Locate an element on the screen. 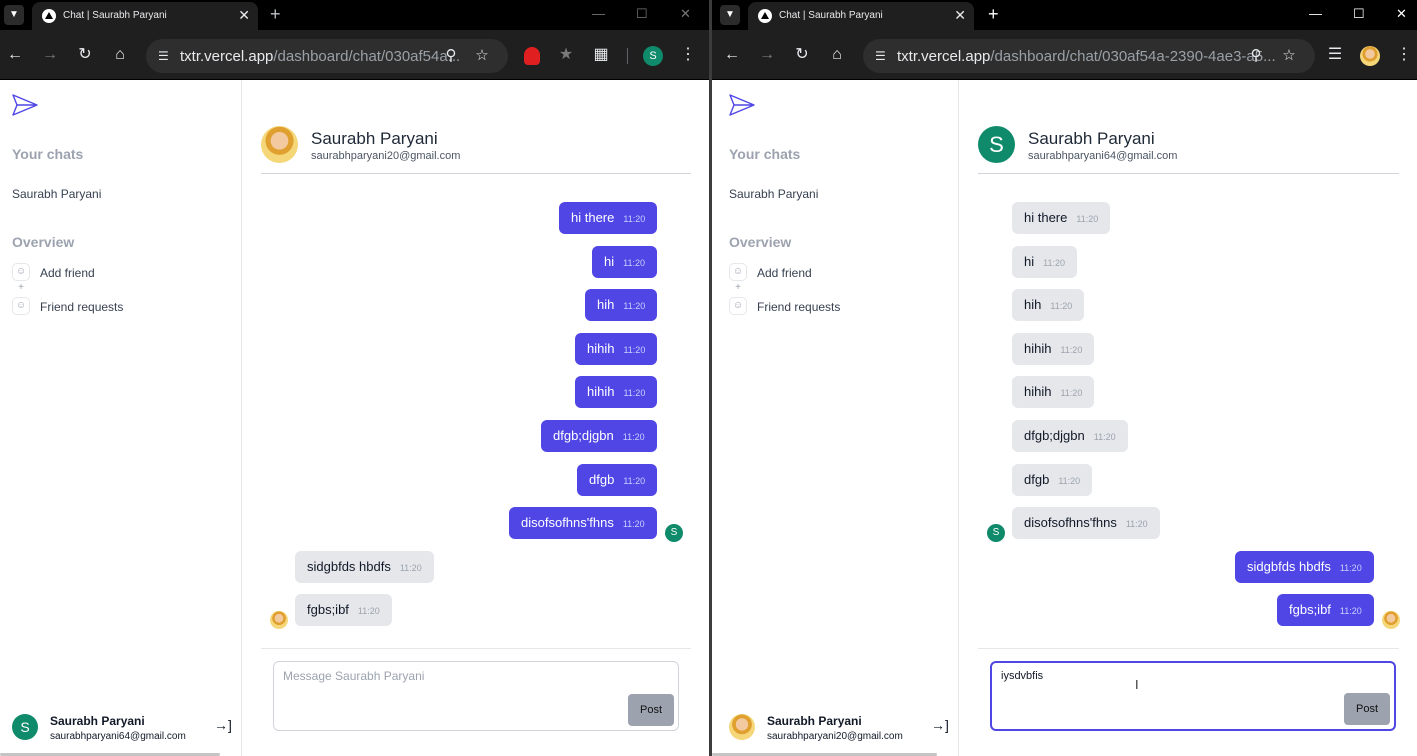 Image resolution: width=1417 pixels, height=756 pixels. chat-partner-name: Saurabh Paryani is located at coordinates (1091, 138).